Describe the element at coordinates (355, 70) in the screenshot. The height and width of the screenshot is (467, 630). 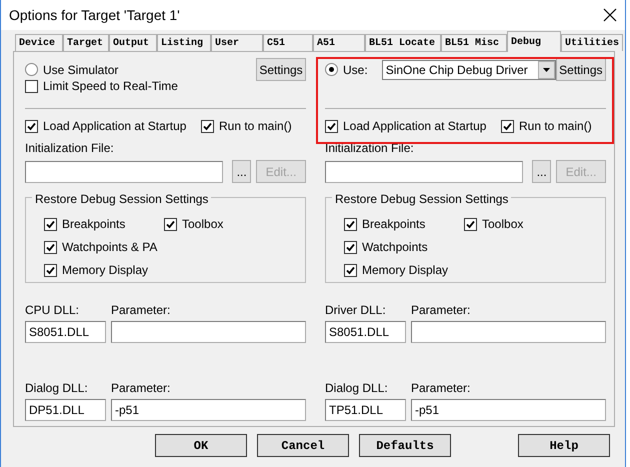
I see `radio-label: Use:` at that location.